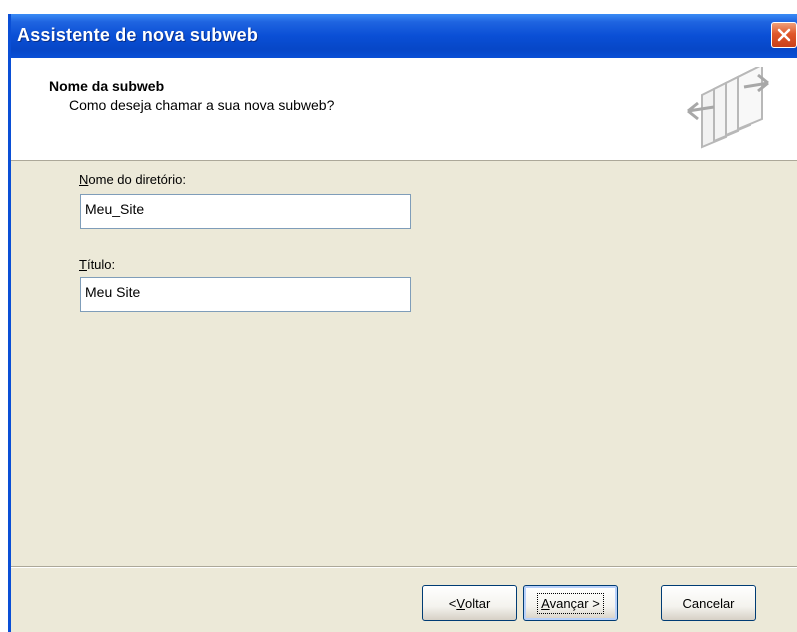 Image resolution: width=797 pixels, height=632 pixels. Describe the element at coordinates (245, 294) in the screenshot. I see `title-field: Meu Site` at that location.